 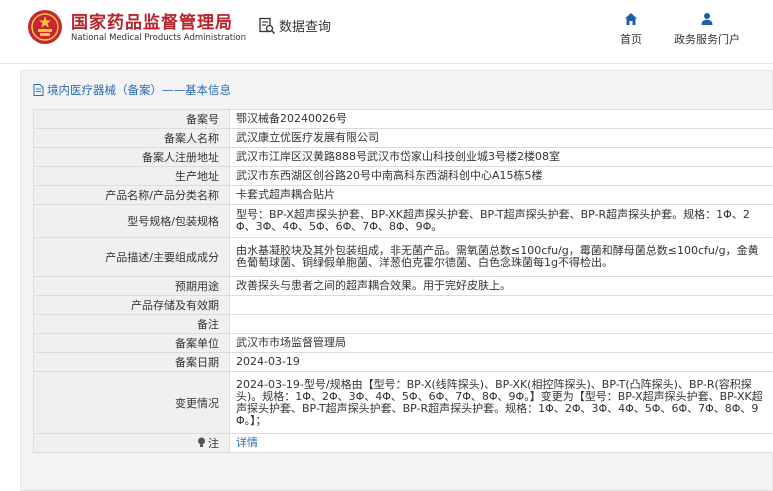 I want to click on row-label: 预期用途, so click(x=131, y=286).